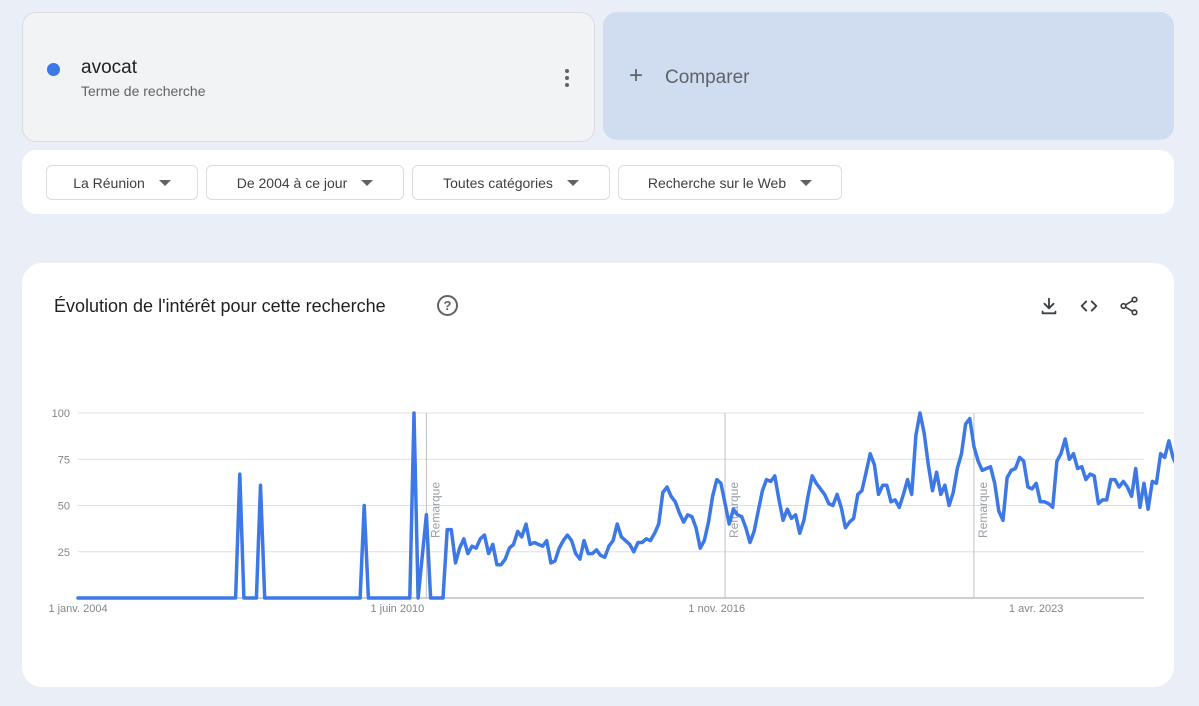 The height and width of the screenshot is (706, 1199). Describe the element at coordinates (567, 78) in the screenshot. I see `more-options-icon` at that location.